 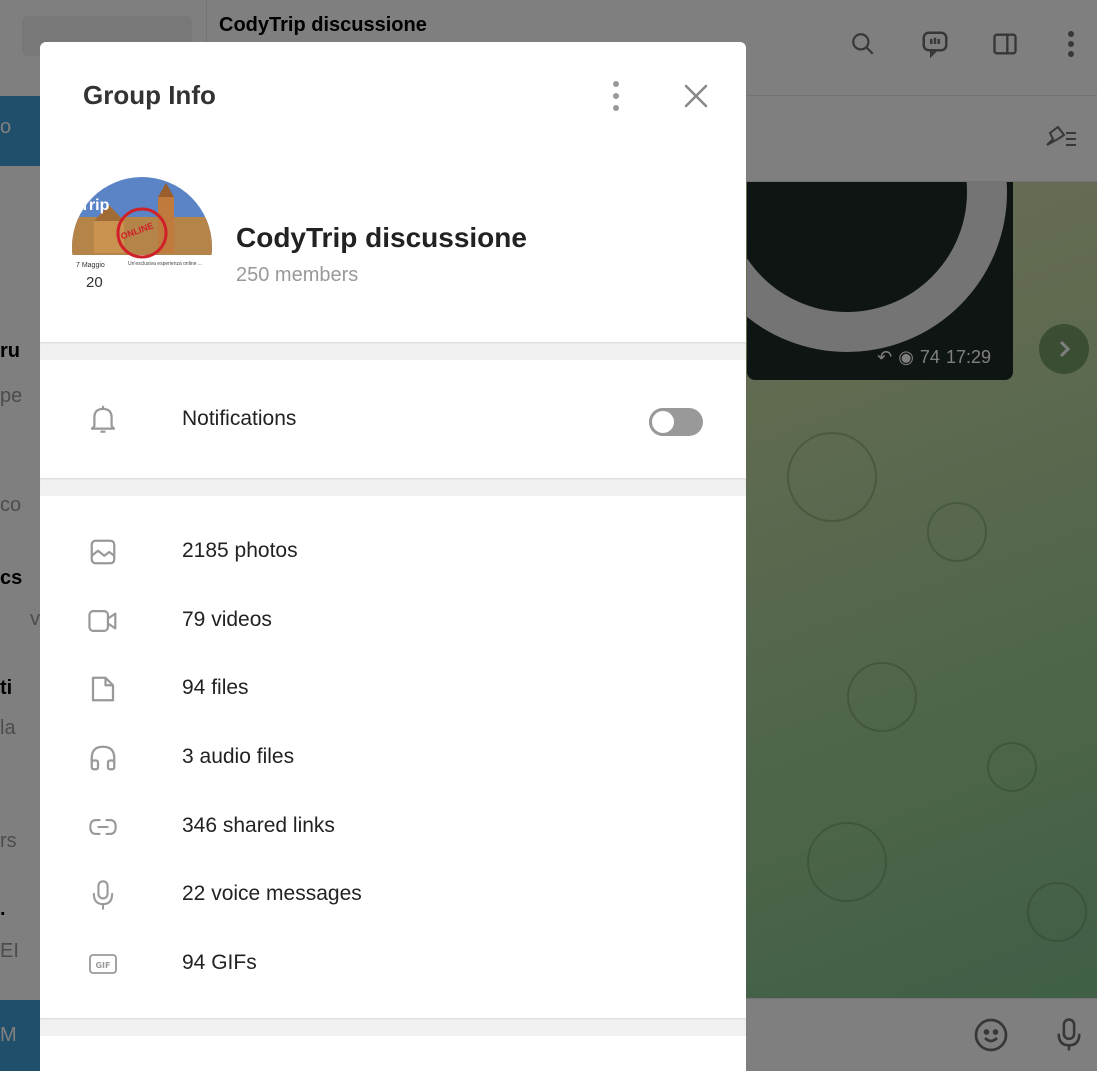 What do you see at coordinates (393, 419) in the screenshot?
I see `notifications-row: Notifications` at bounding box center [393, 419].